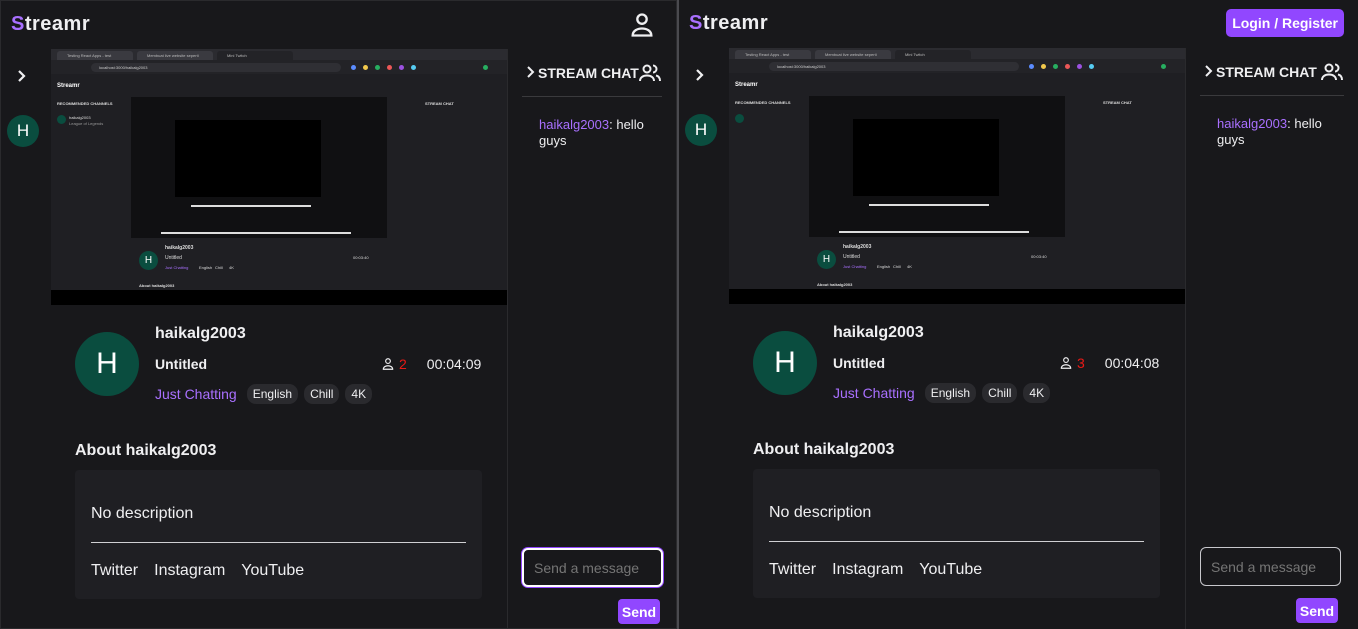 This screenshot has height=629, width=1358. Describe the element at coordinates (855, 266) in the screenshot. I see `preview-category: Just Chatting` at that location.